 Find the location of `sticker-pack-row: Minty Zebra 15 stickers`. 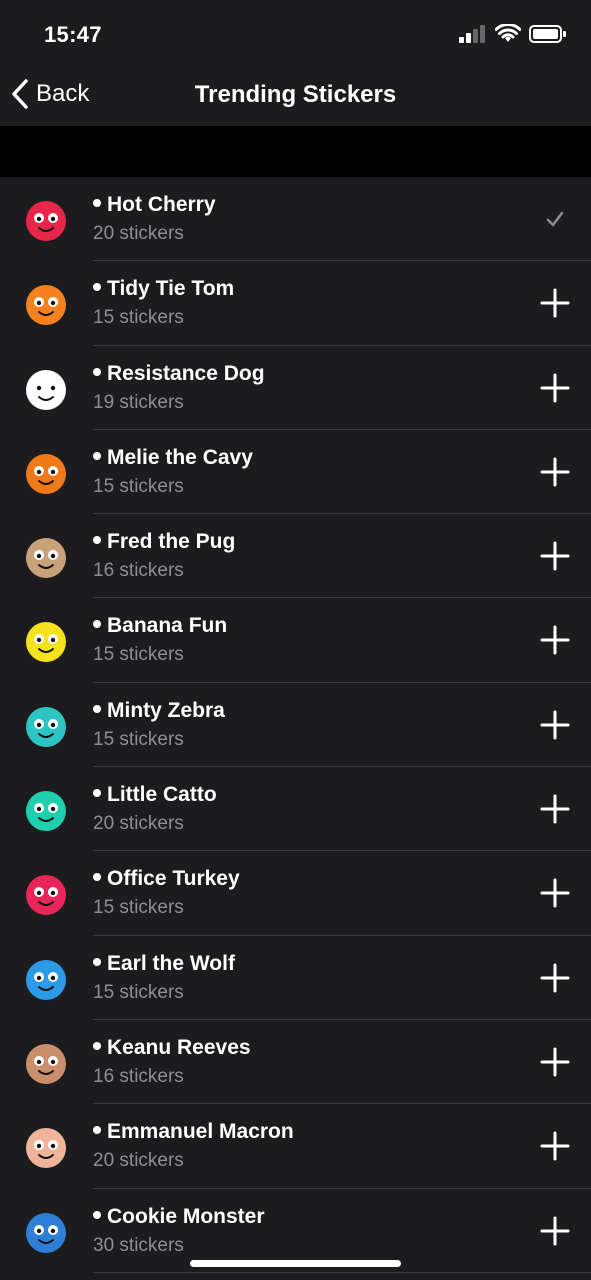

sticker-pack-row: Minty Zebra 15 stickers is located at coordinates (295, 725).